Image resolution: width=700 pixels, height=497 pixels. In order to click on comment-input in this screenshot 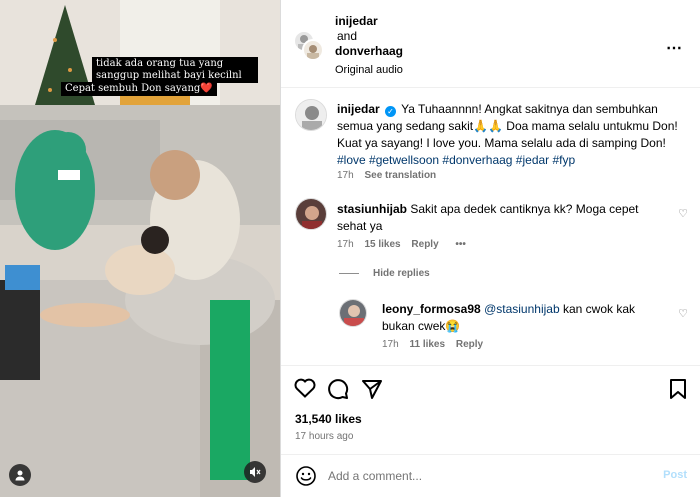, I will do `click(478, 476)`.